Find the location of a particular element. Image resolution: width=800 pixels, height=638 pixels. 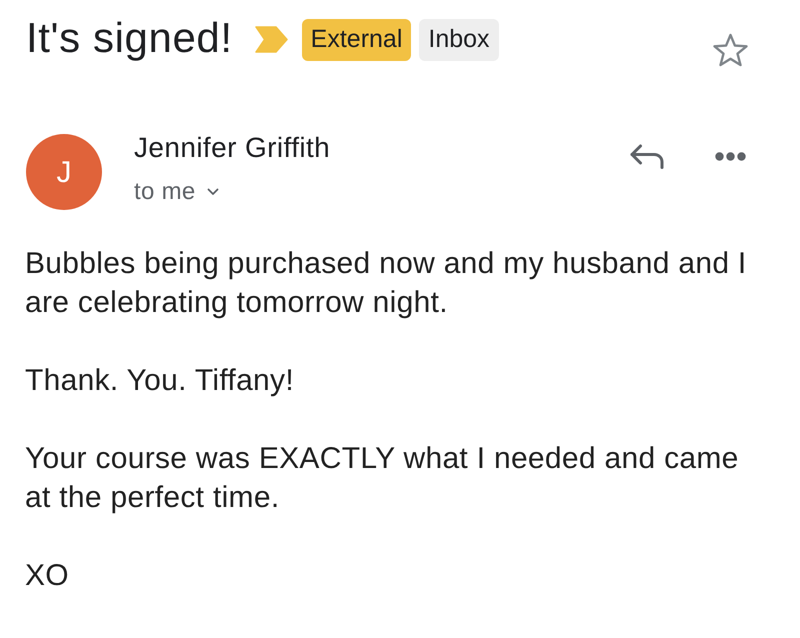

reply-icon is located at coordinates (647, 156).